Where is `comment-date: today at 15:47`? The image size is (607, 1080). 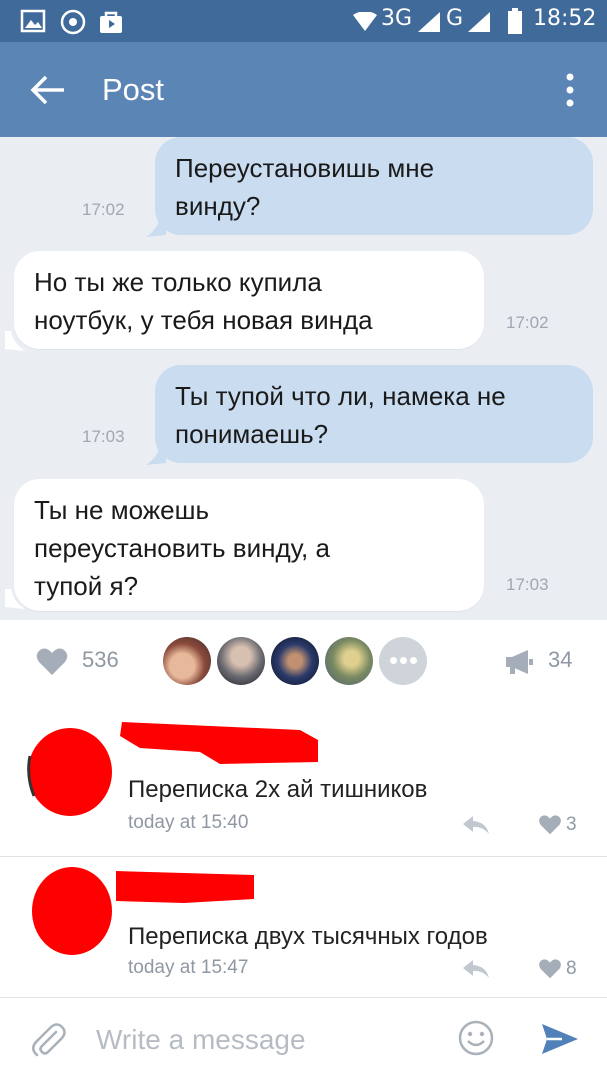
comment-date: today at 15:47 is located at coordinates (188, 967).